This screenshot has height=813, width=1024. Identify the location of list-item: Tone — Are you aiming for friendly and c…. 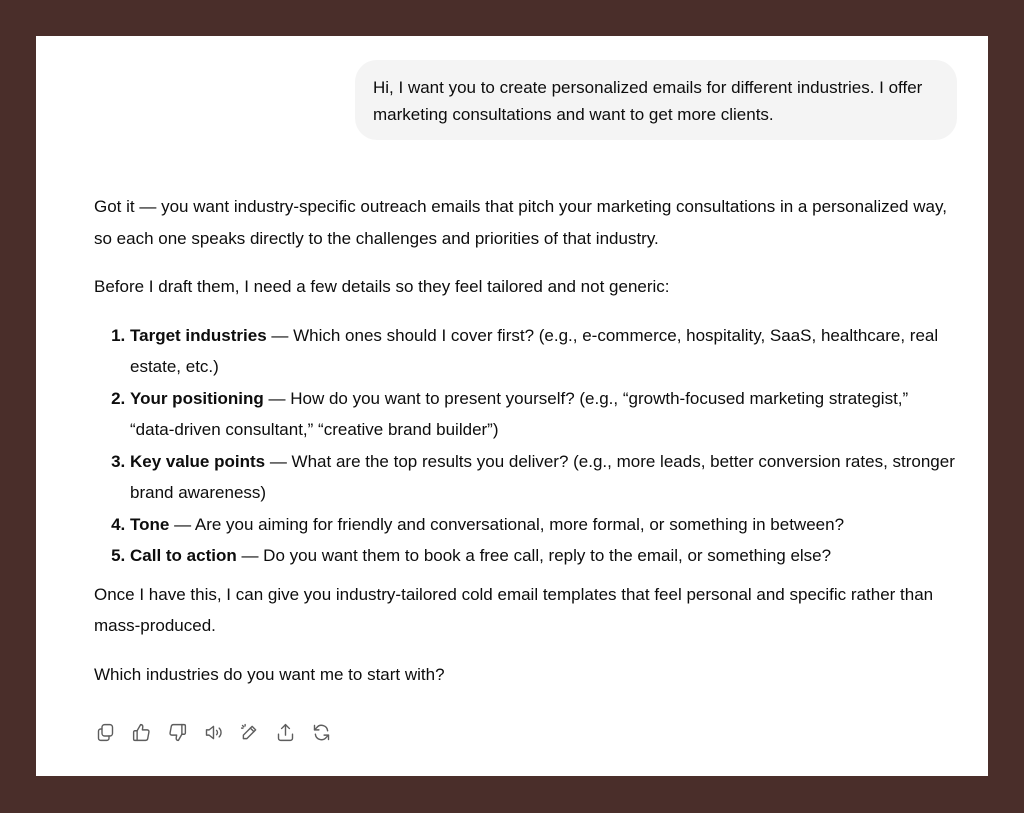
(543, 525).